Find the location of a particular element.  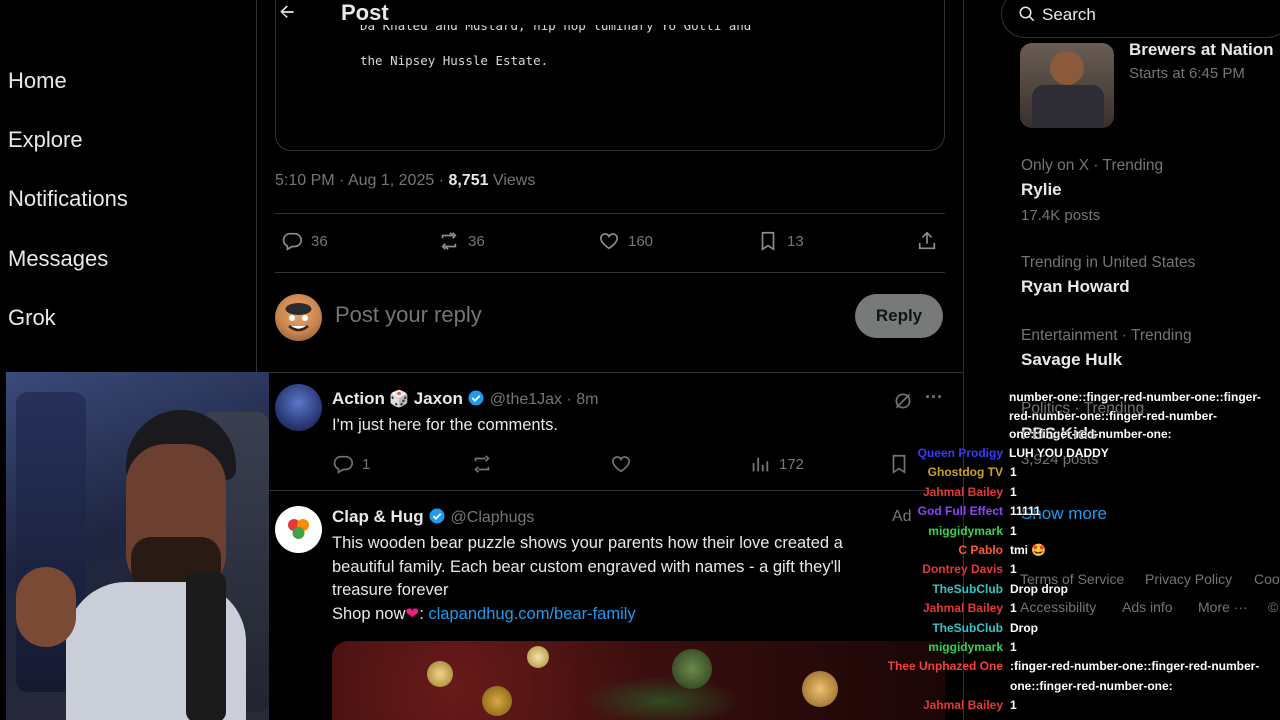

heart-icon is located at coordinates (609, 241).